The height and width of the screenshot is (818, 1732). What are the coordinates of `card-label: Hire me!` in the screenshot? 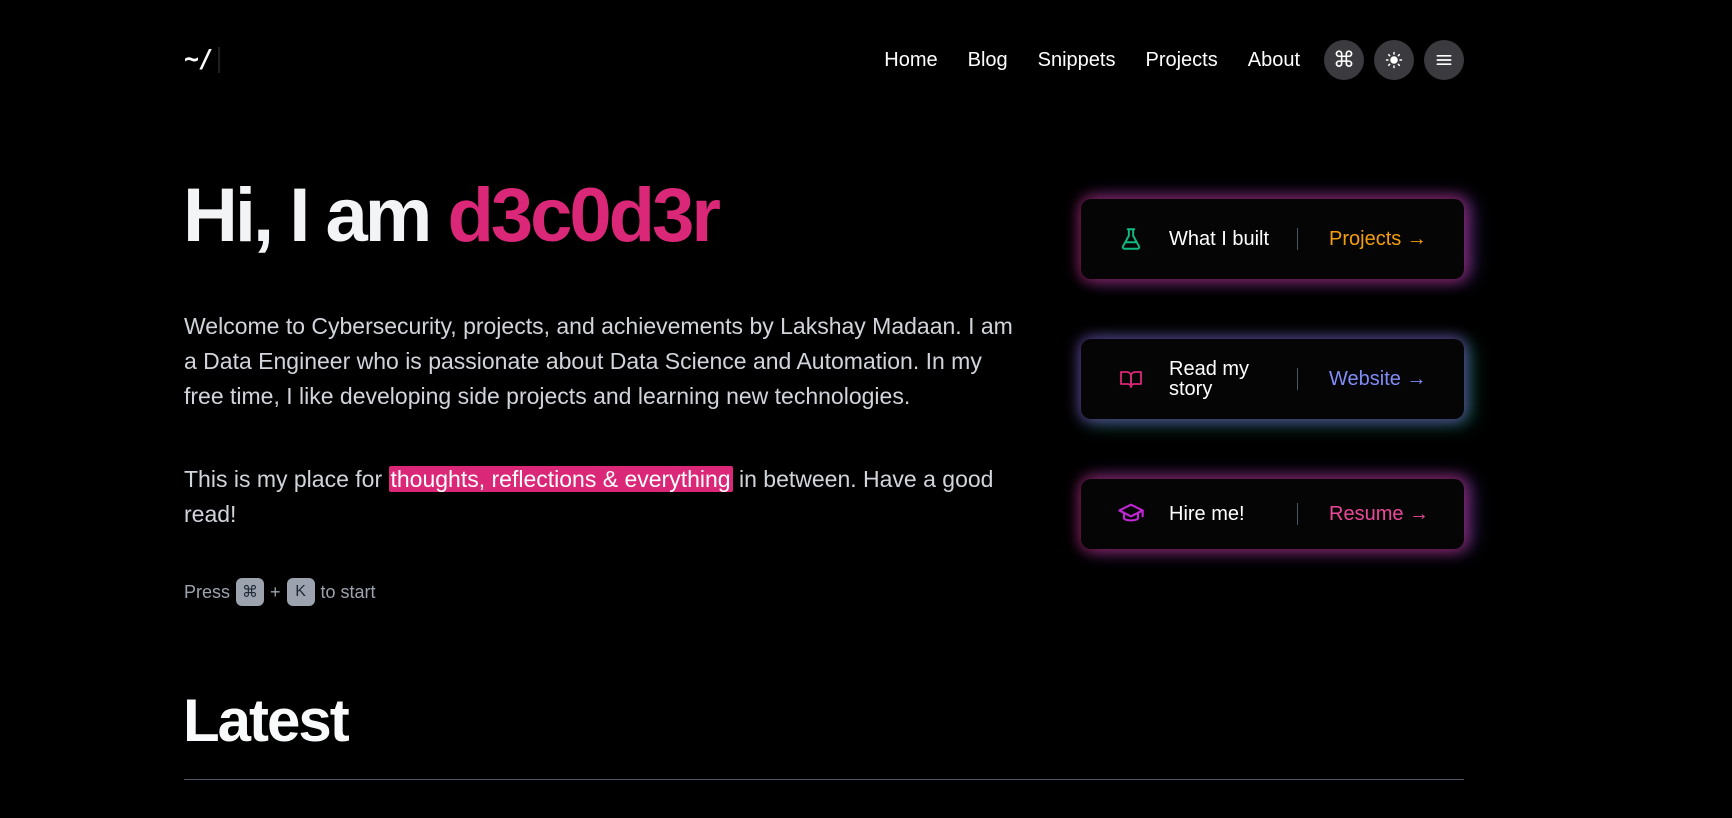 It's located at (1207, 514).